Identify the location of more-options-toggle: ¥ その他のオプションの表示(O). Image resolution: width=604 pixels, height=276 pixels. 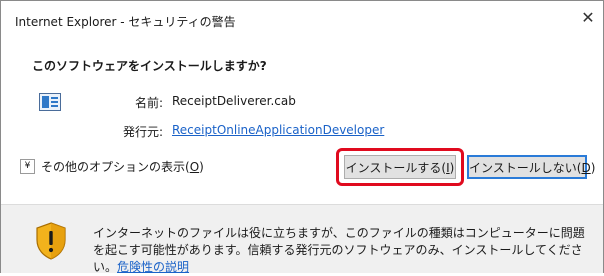
(112, 166).